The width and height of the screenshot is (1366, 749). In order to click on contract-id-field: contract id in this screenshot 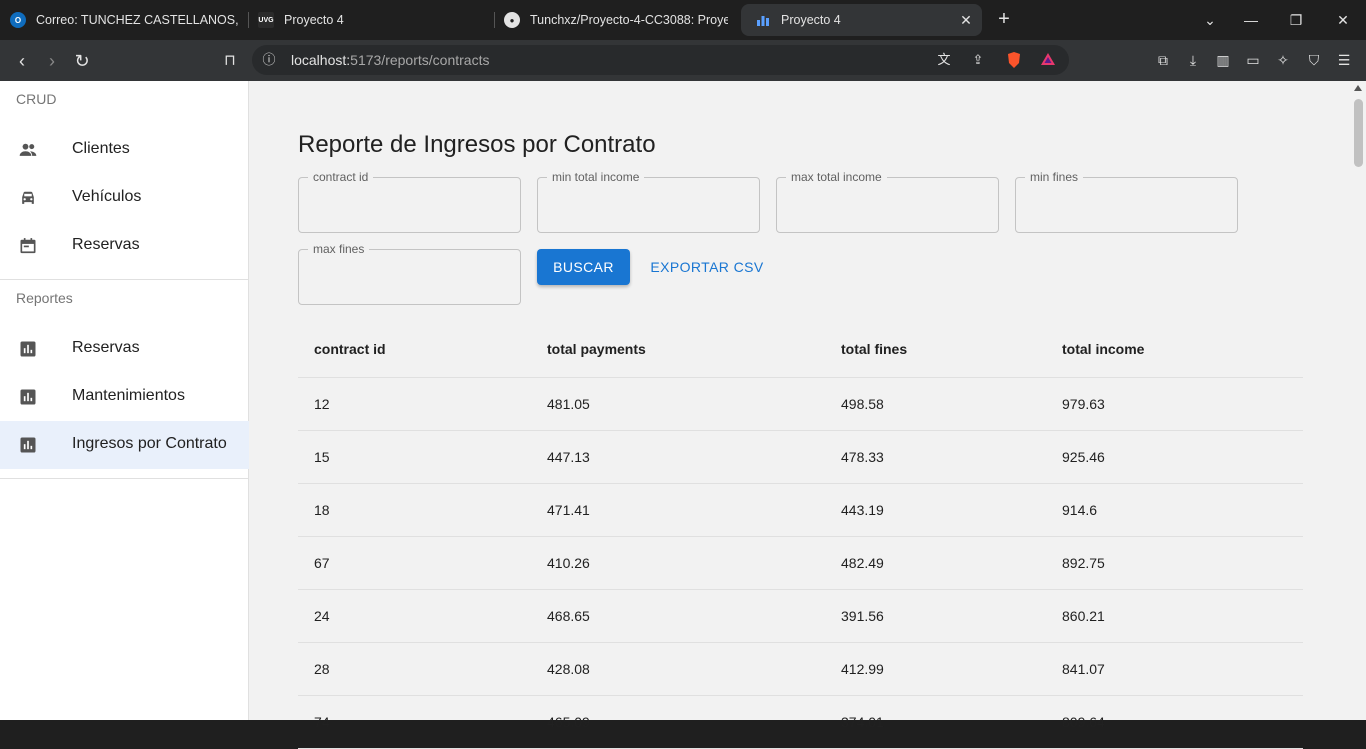, I will do `click(409, 201)`.